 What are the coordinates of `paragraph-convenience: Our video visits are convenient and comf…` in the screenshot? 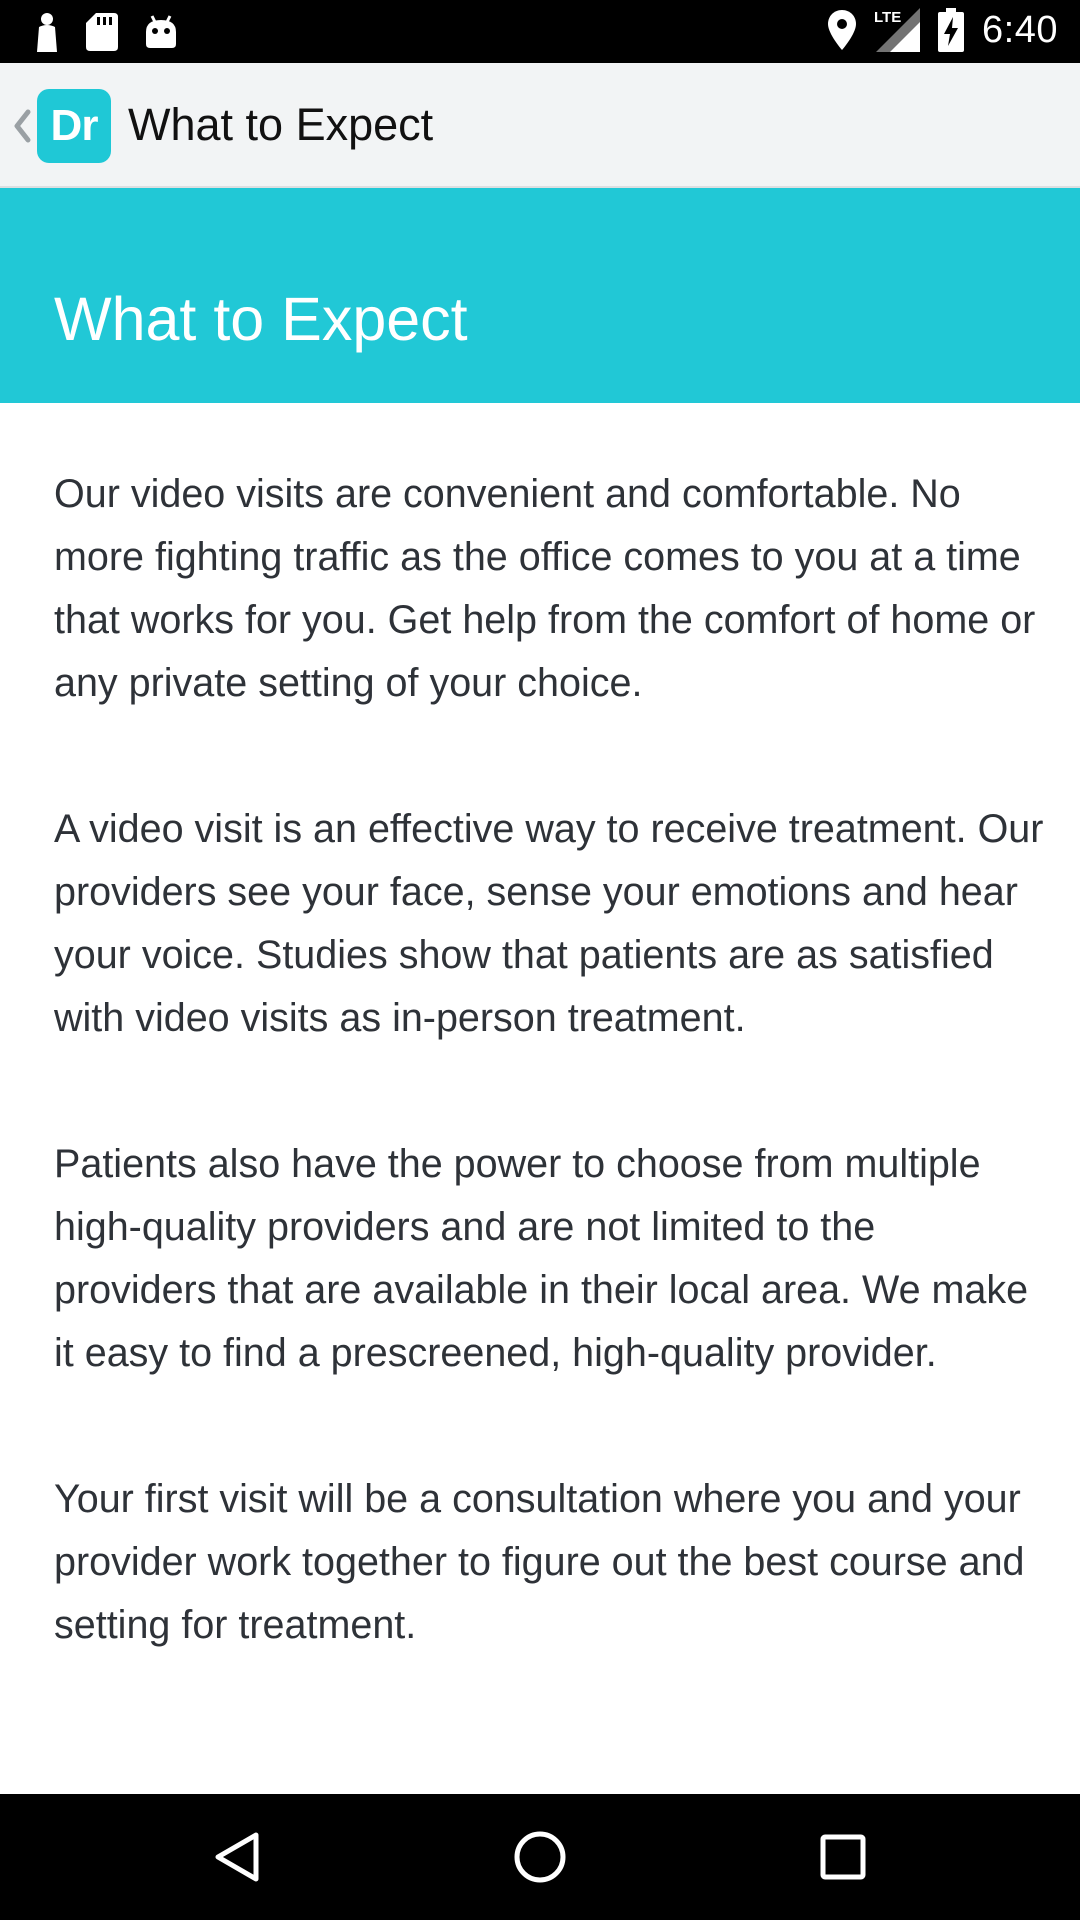 It's located at (545, 588).